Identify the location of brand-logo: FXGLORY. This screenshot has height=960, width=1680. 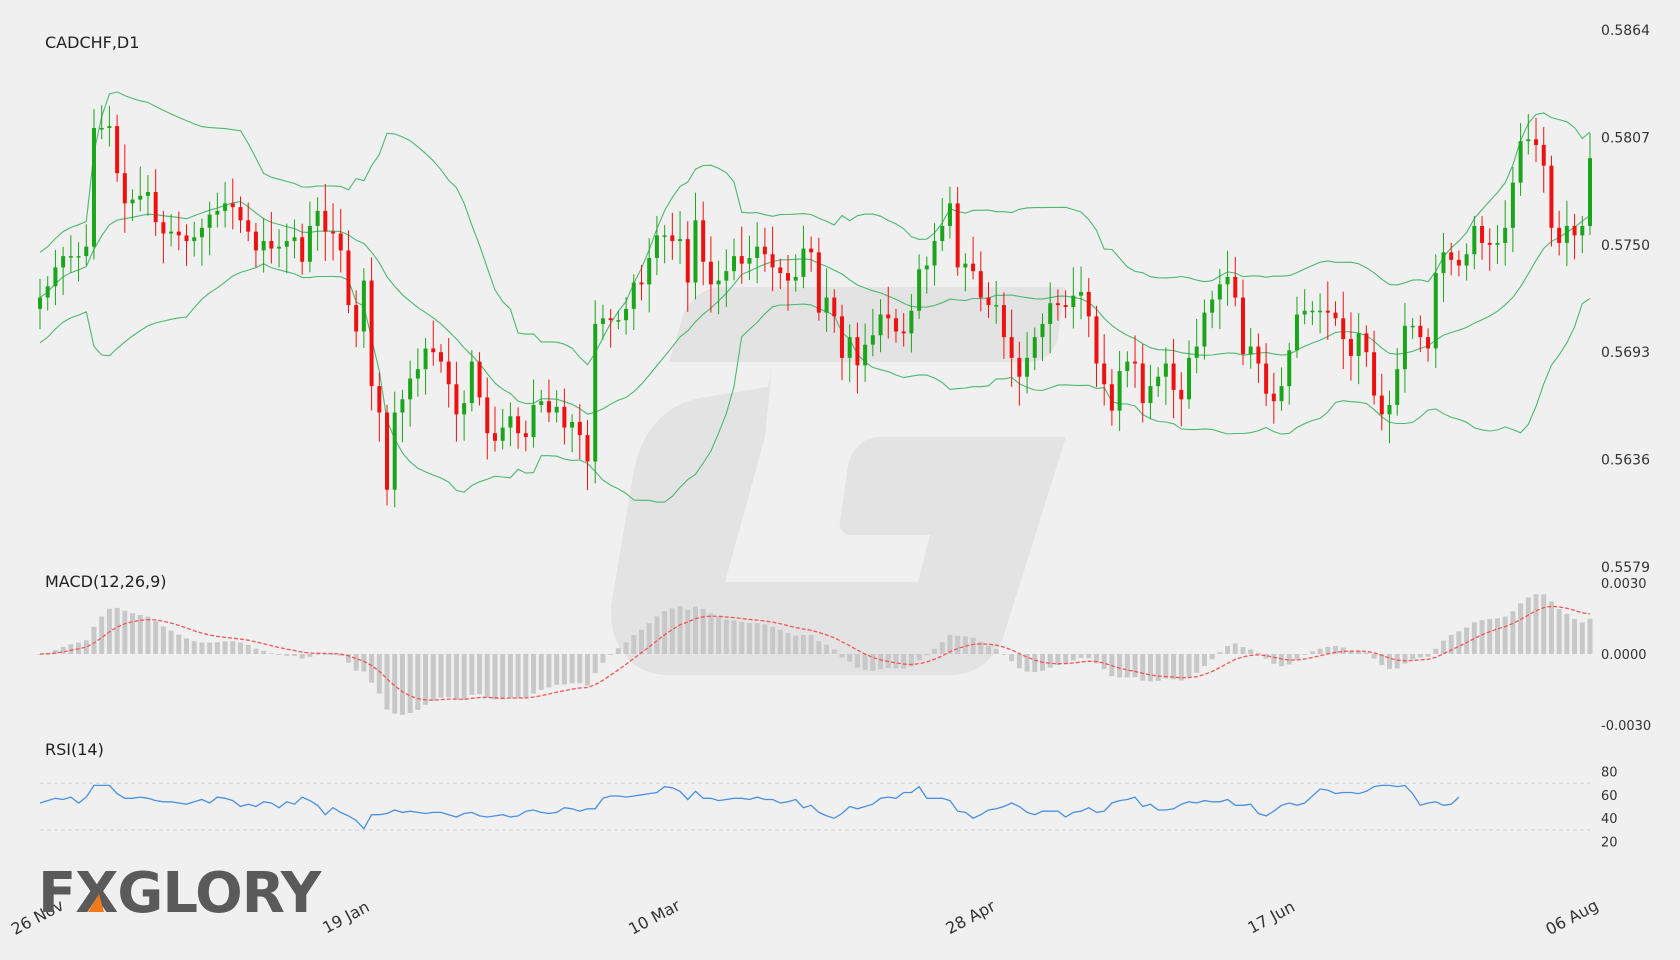
(181, 893).